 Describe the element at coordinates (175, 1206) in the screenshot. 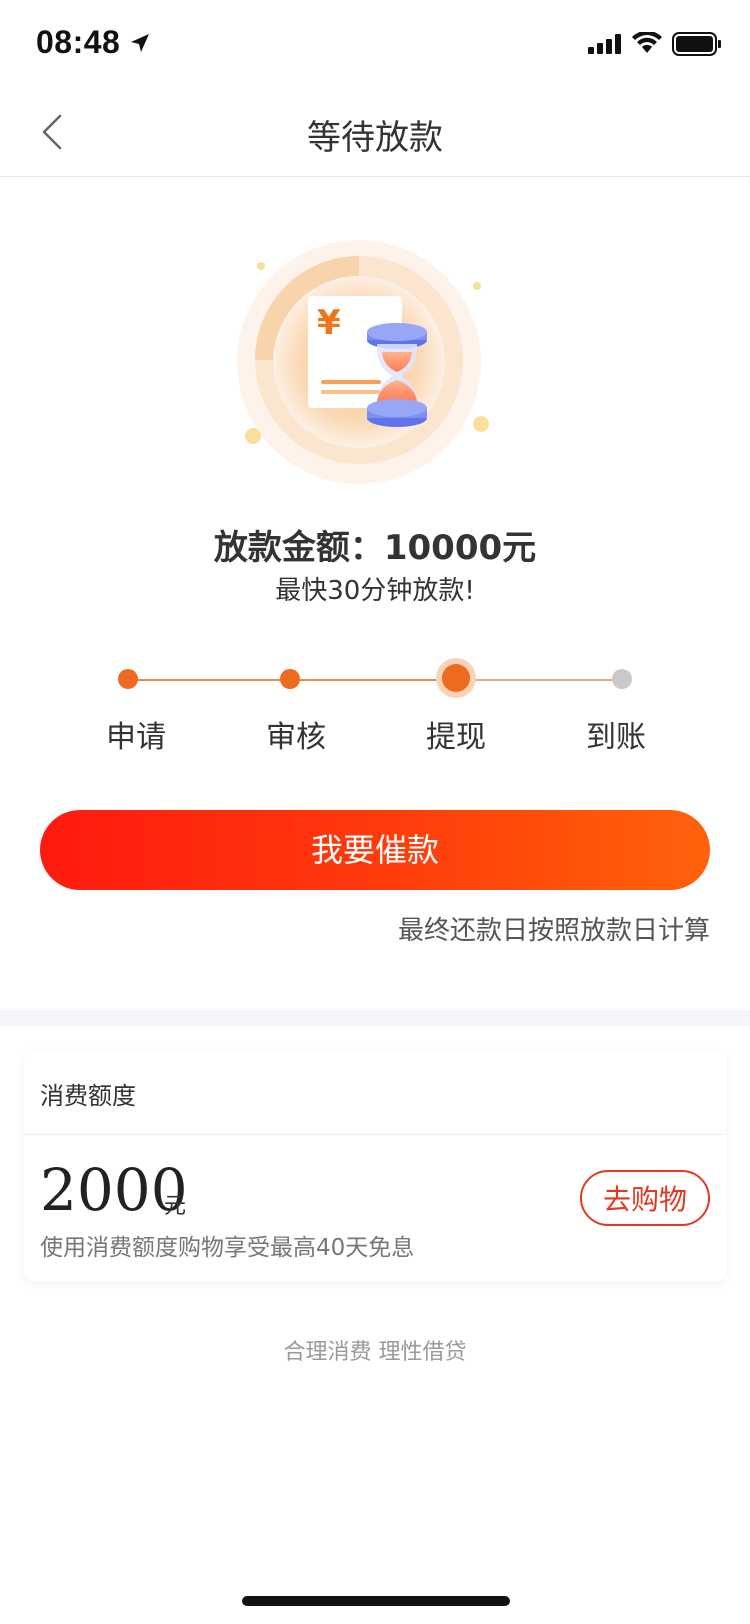

I see `credit-unit: 元` at that location.